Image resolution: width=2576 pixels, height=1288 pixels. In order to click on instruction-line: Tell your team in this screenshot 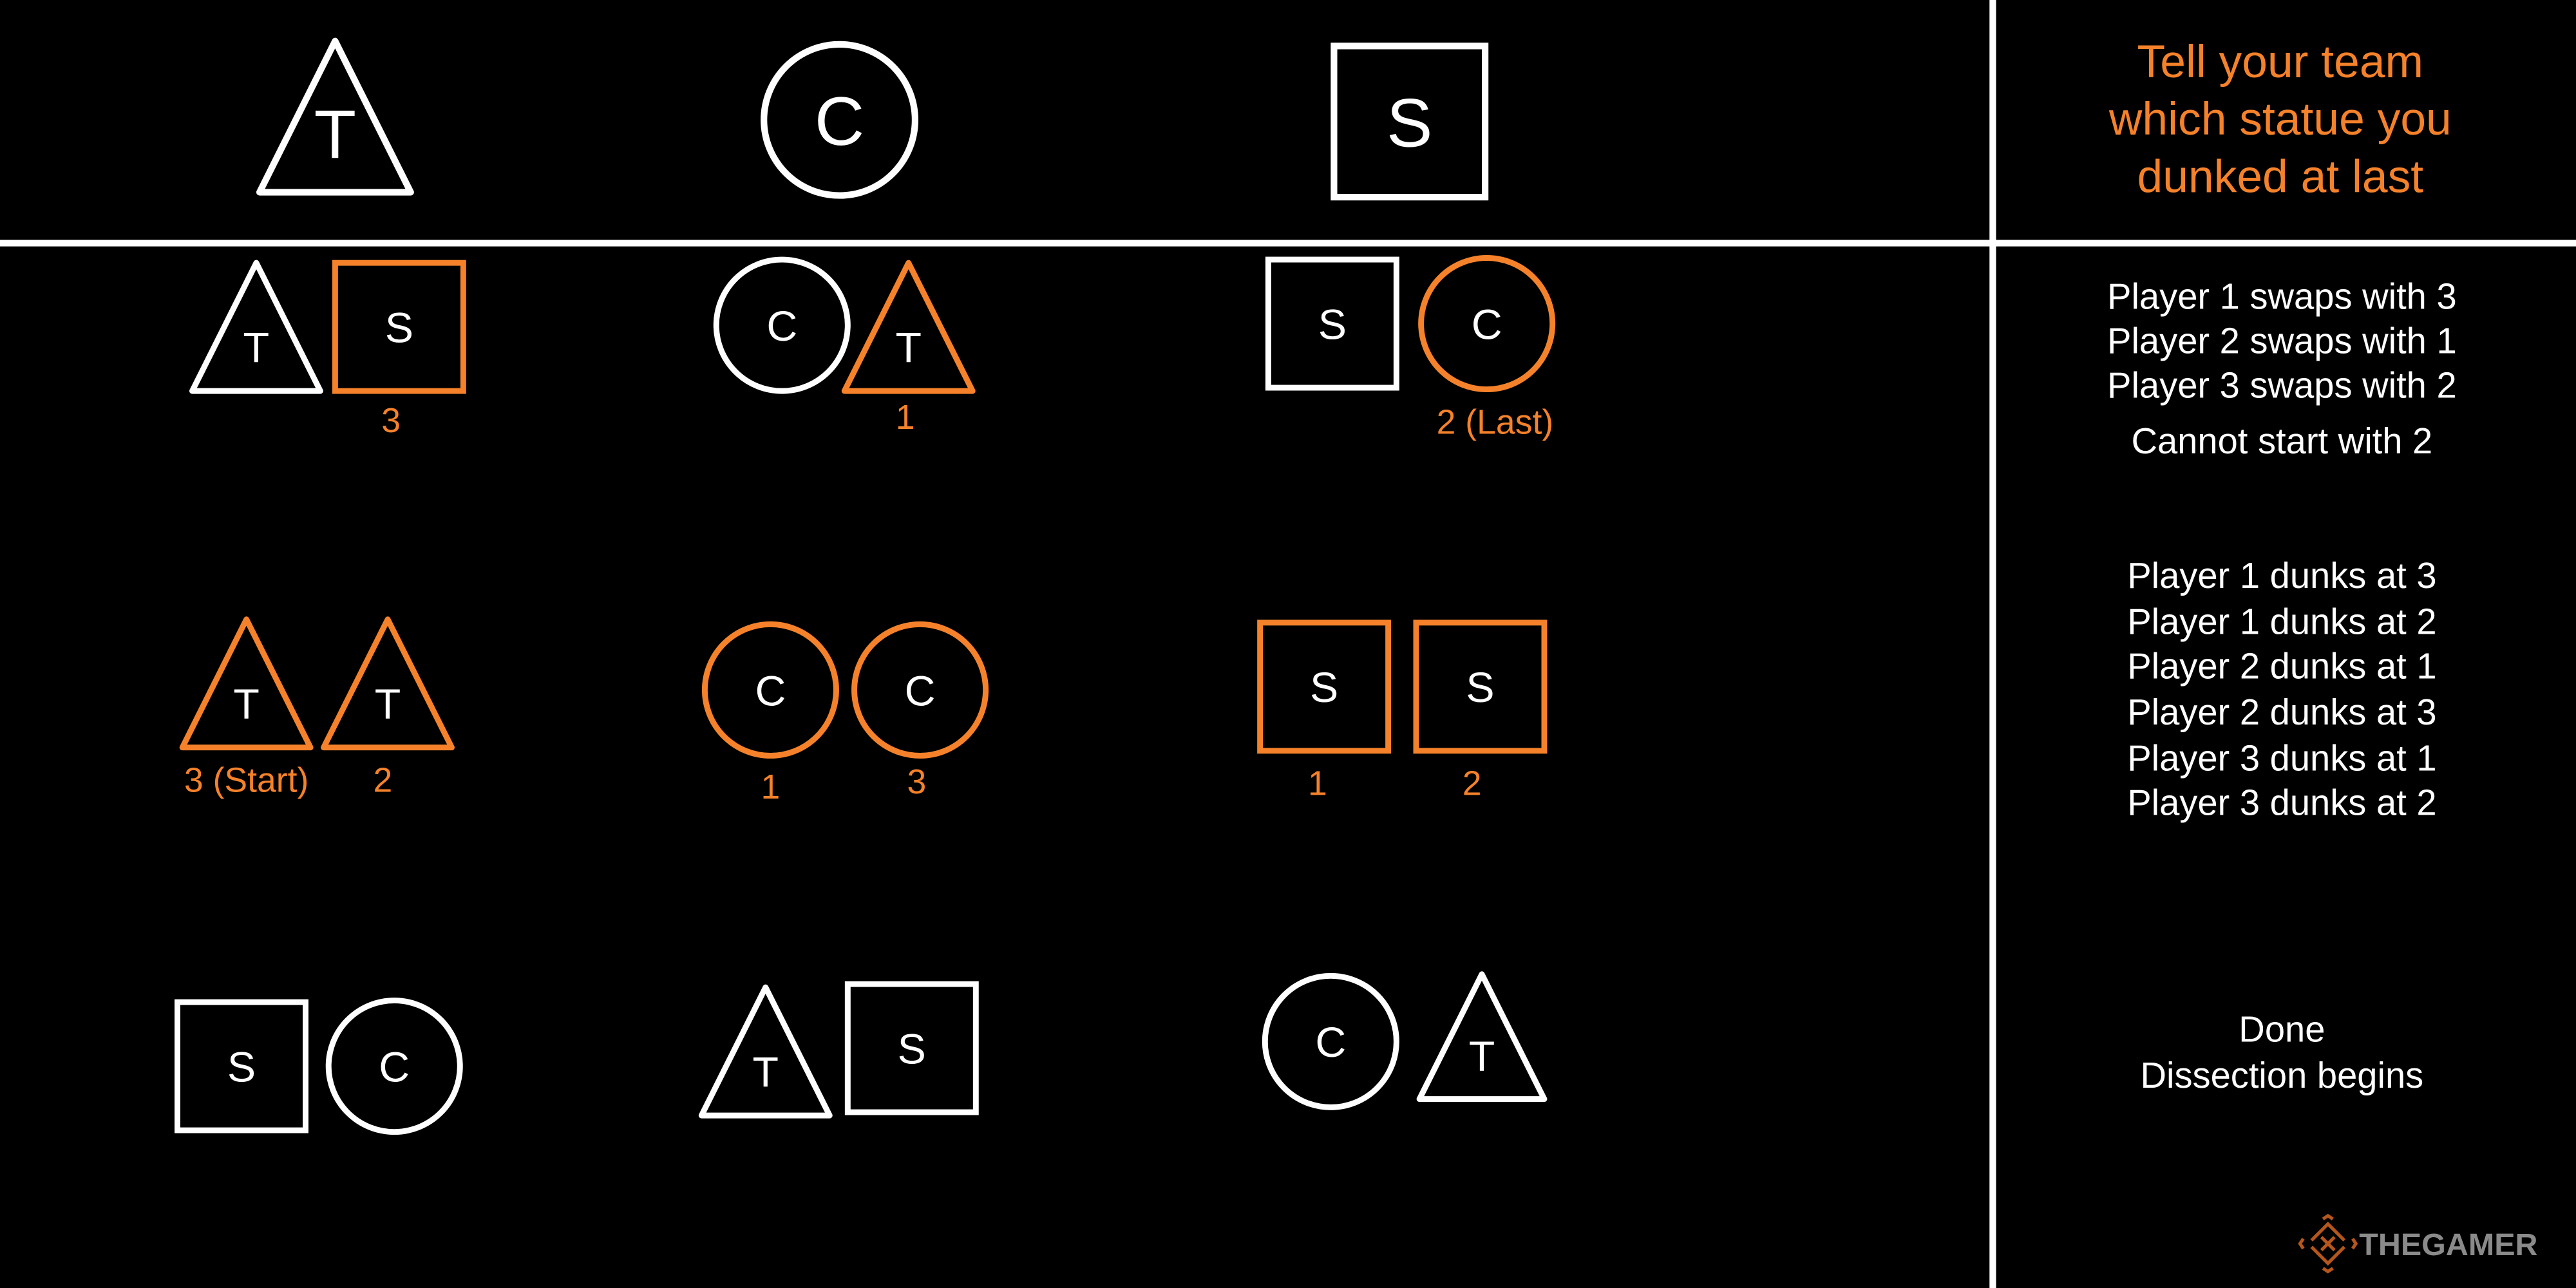, I will do `click(2280, 62)`.